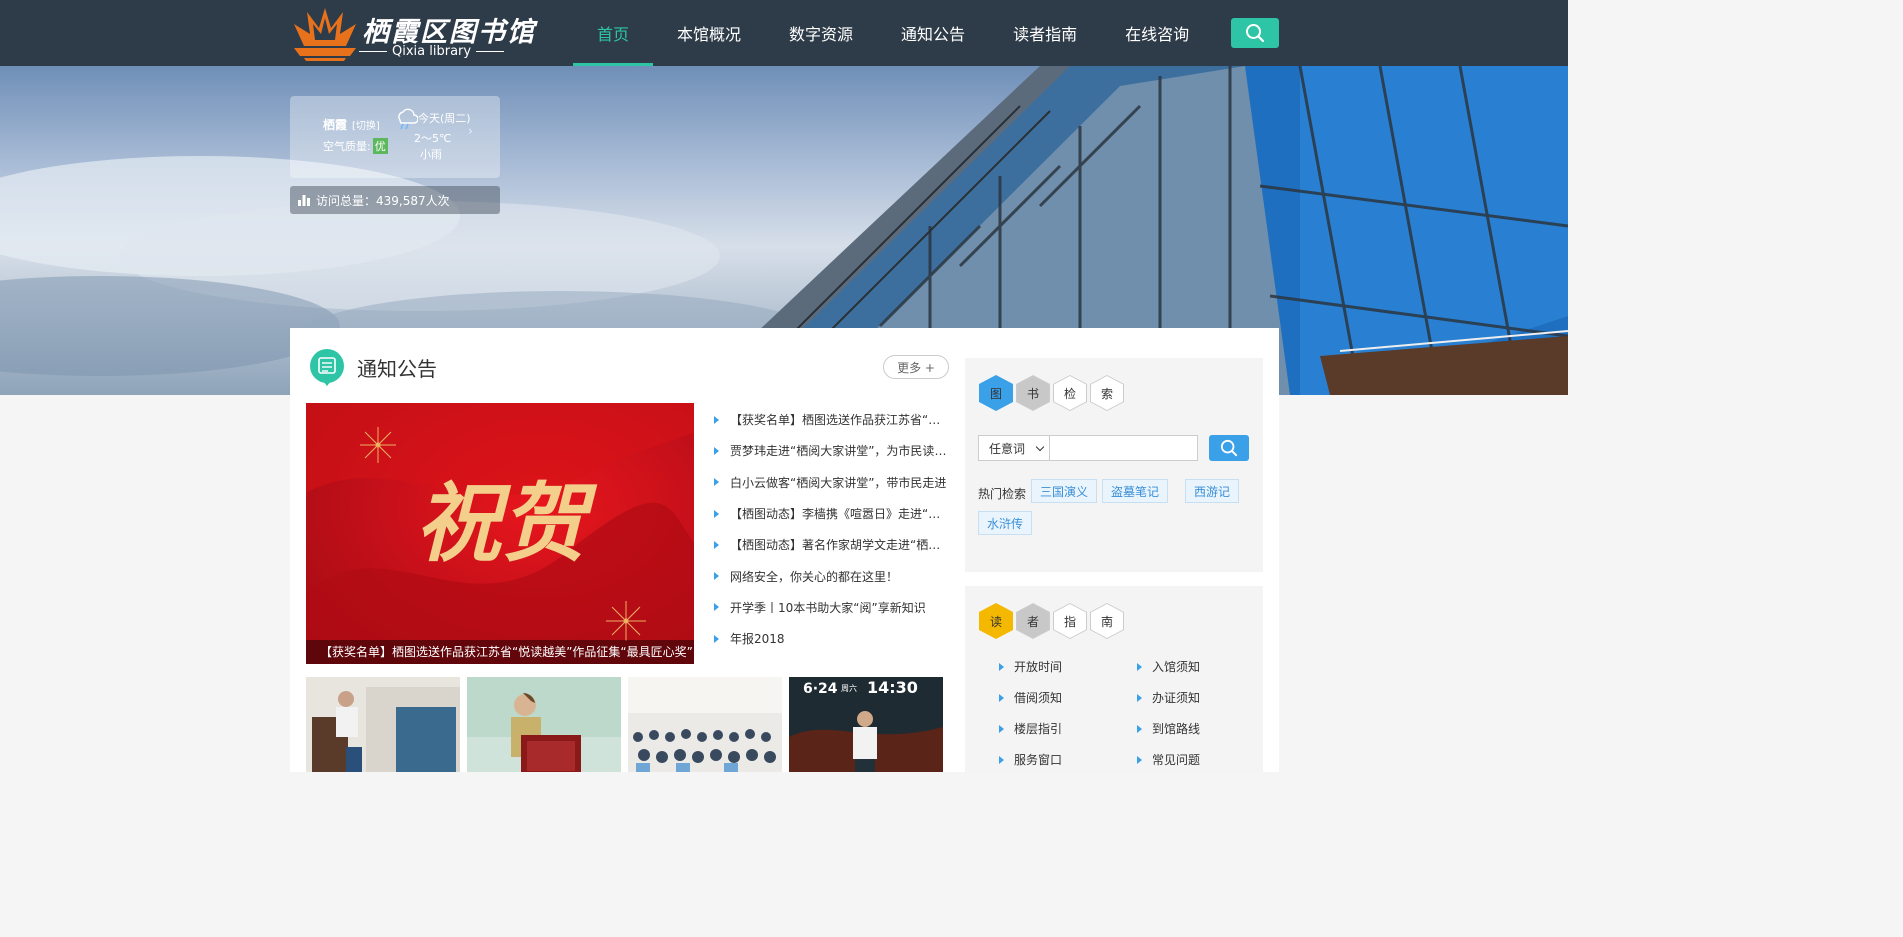  What do you see at coordinates (506, 523) in the screenshot?
I see `feature-headline: 祝贺` at bounding box center [506, 523].